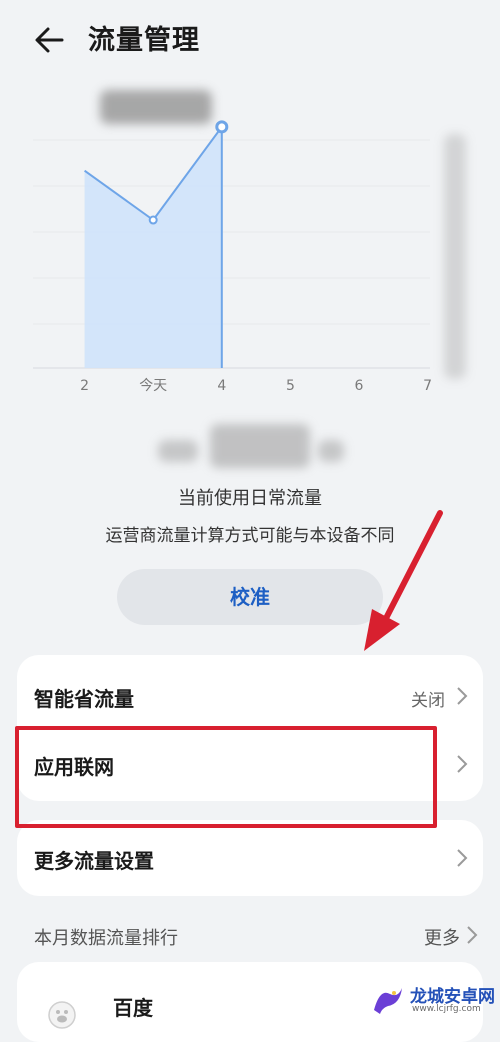 The height and width of the screenshot is (1042, 500). Describe the element at coordinates (290, 386) in the screenshot. I see `x-tick-label: 5` at that location.